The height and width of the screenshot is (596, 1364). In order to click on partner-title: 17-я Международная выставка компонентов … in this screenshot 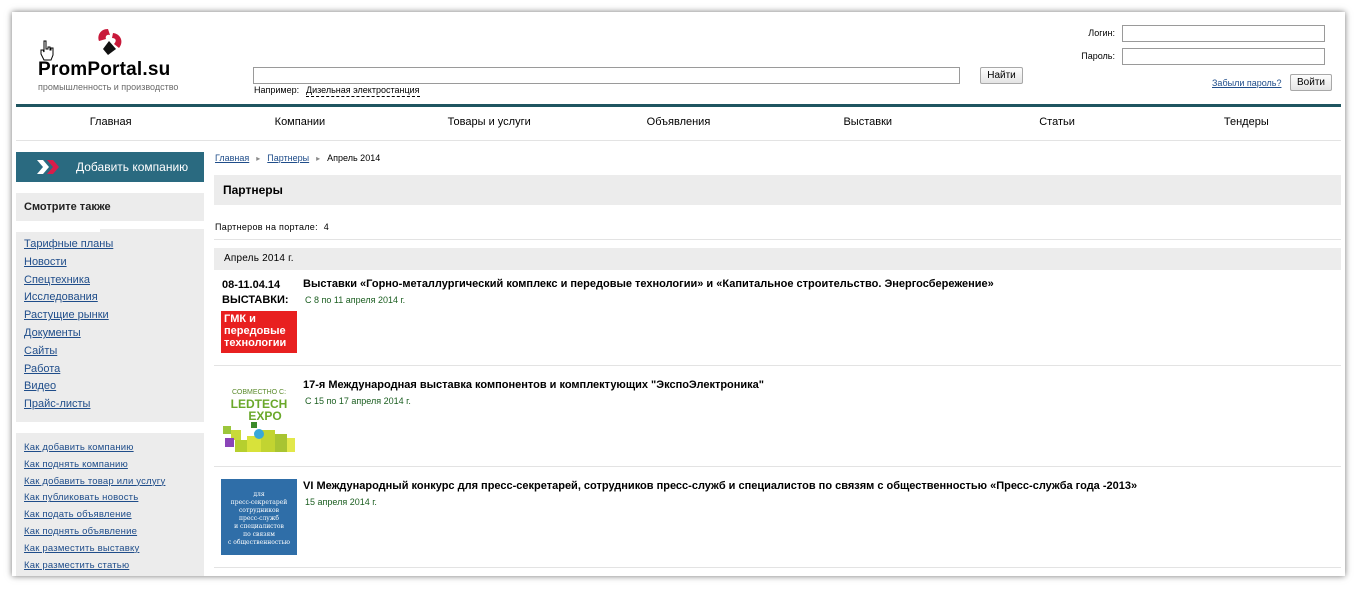, I will do `click(533, 385)`.